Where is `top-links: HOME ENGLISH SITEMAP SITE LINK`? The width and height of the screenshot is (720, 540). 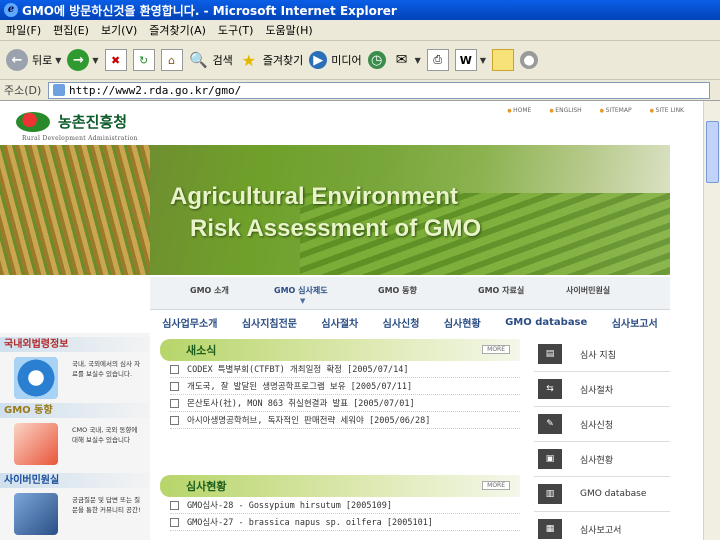
top-links: HOME ENGLISH SITEMAP SITE LINK is located at coordinates (586, 110).